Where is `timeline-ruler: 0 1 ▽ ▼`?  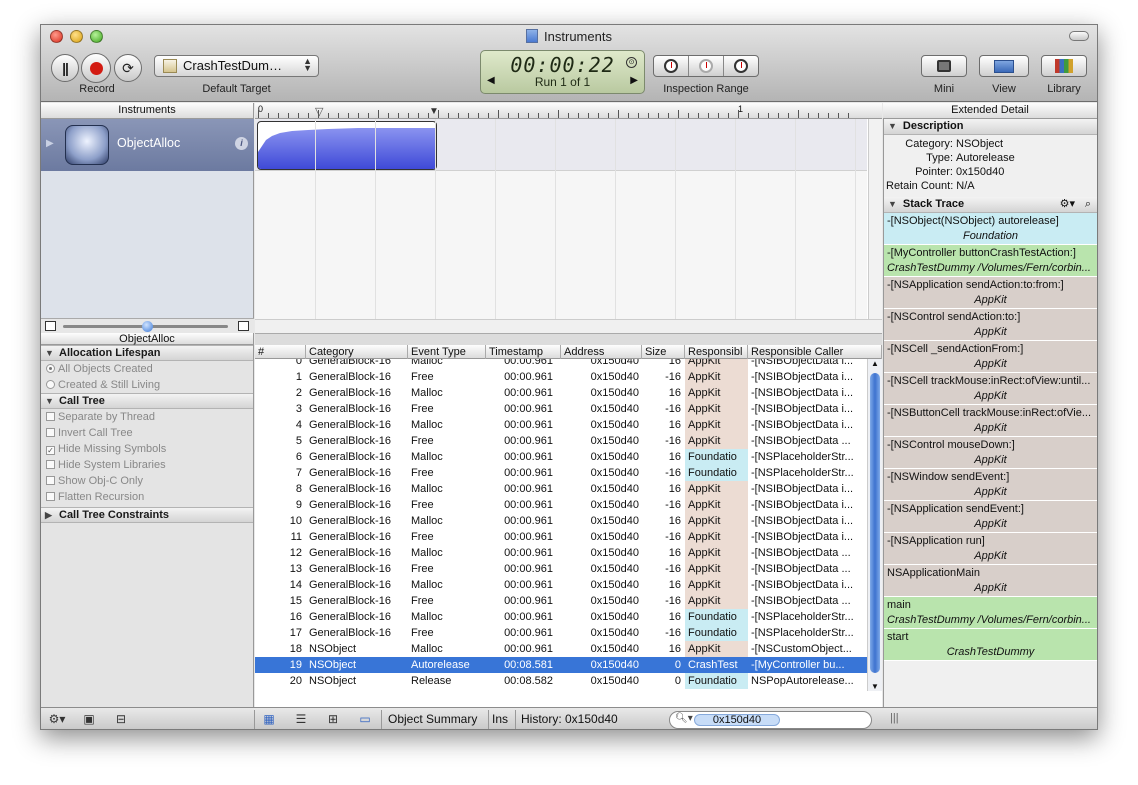 timeline-ruler: 0 1 ▽ ▼ is located at coordinates (568, 111).